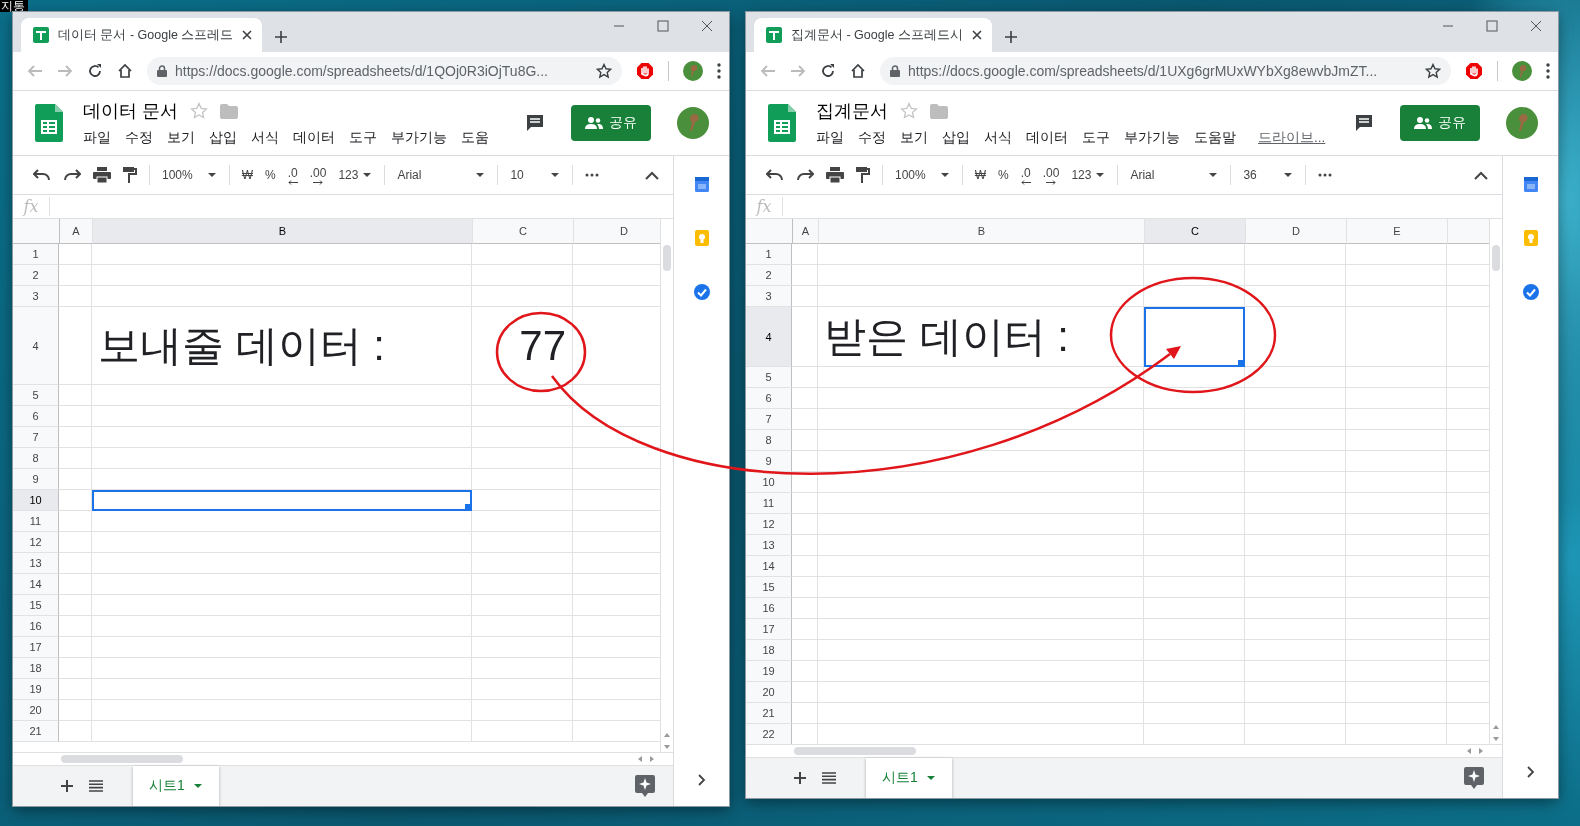  I want to click on row-header: 18, so click(36, 668).